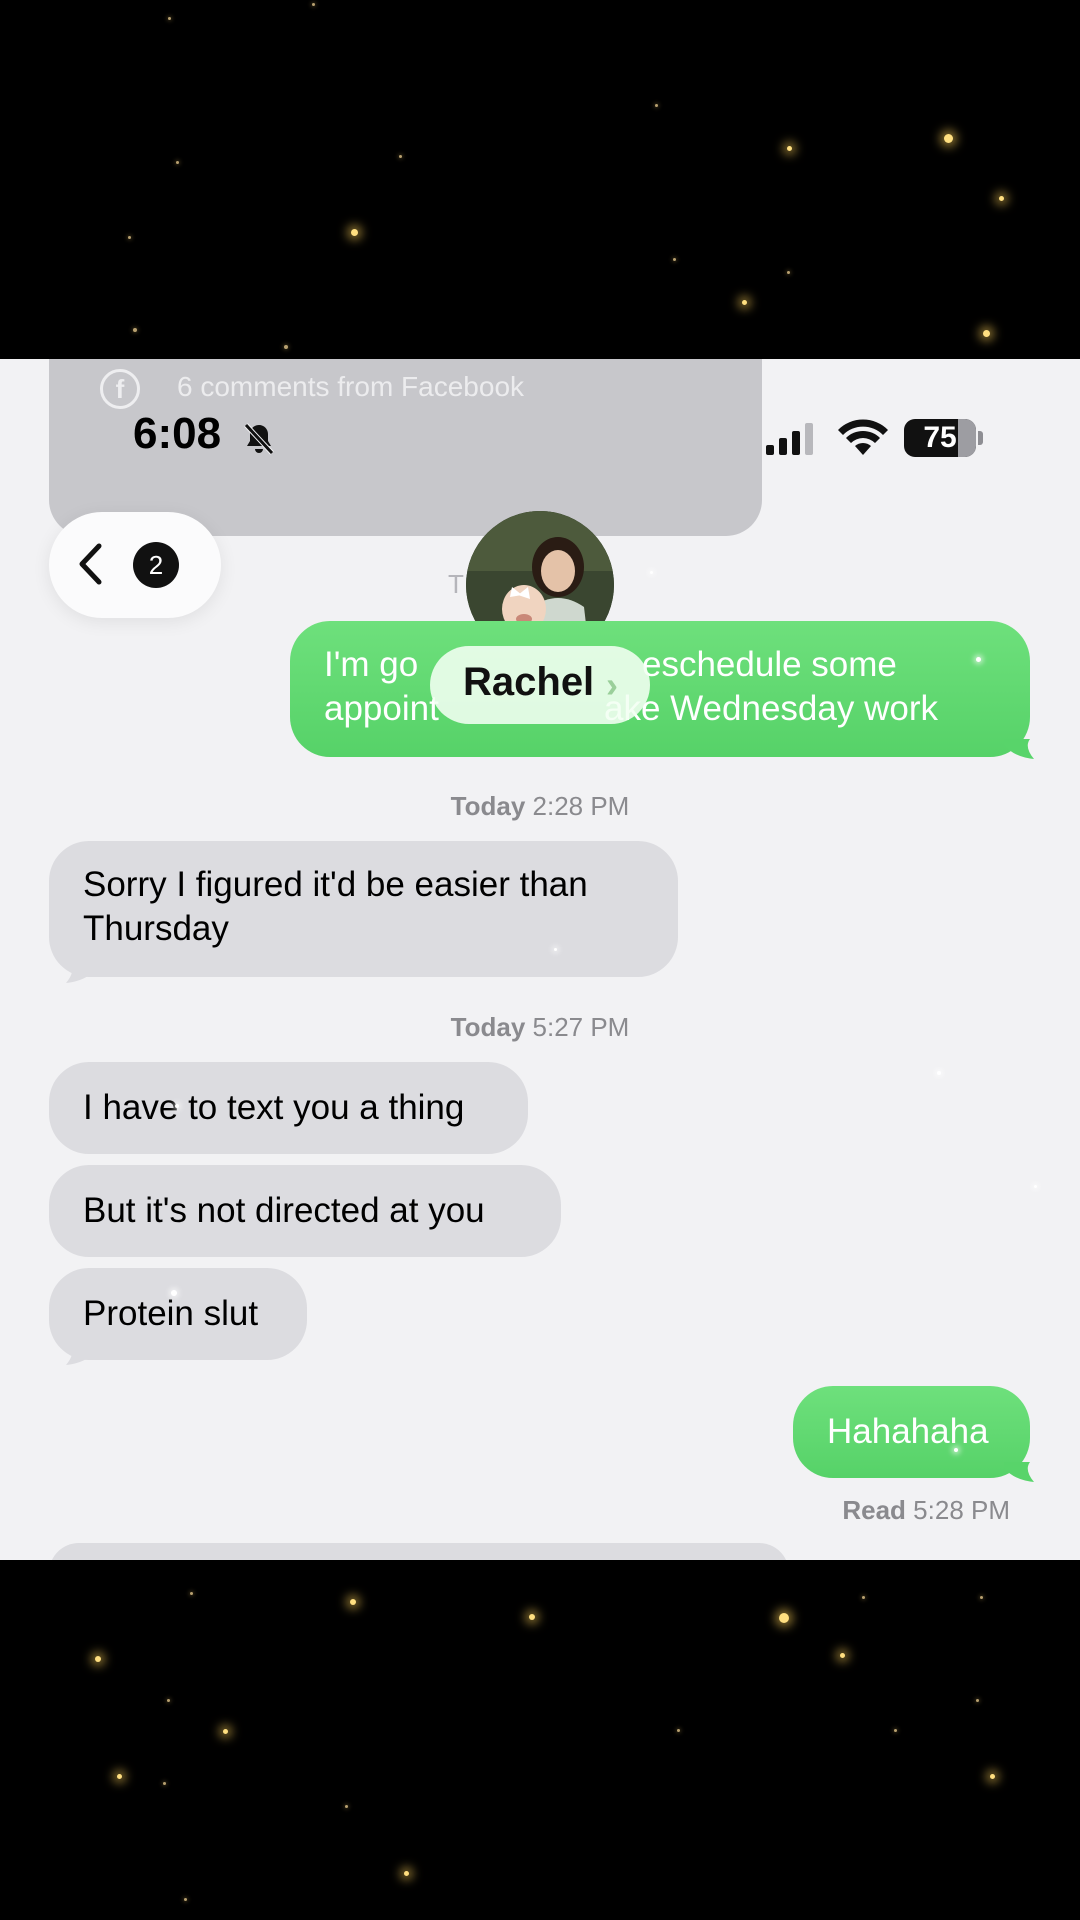 The image size is (1080, 1920). Describe the element at coordinates (274, 1107) in the screenshot. I see `message-text: I have to text you a thing` at that location.